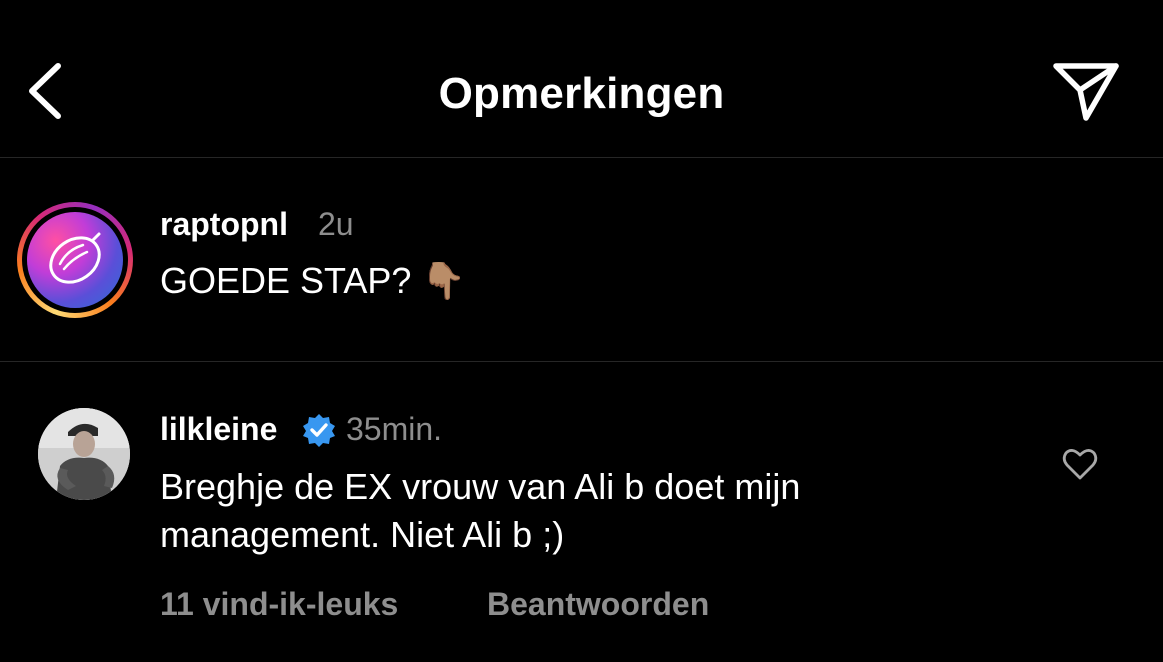 This screenshot has width=1163, height=662. What do you see at coordinates (598, 604) in the screenshot?
I see `reply-button: Beantwoorden` at bounding box center [598, 604].